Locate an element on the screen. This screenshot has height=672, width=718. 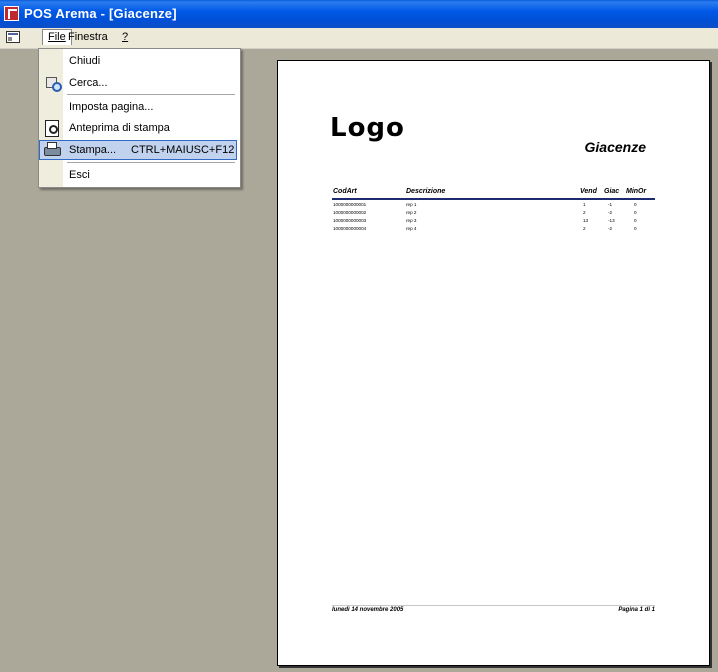
report-title: Giacenze is located at coordinates (615, 147).